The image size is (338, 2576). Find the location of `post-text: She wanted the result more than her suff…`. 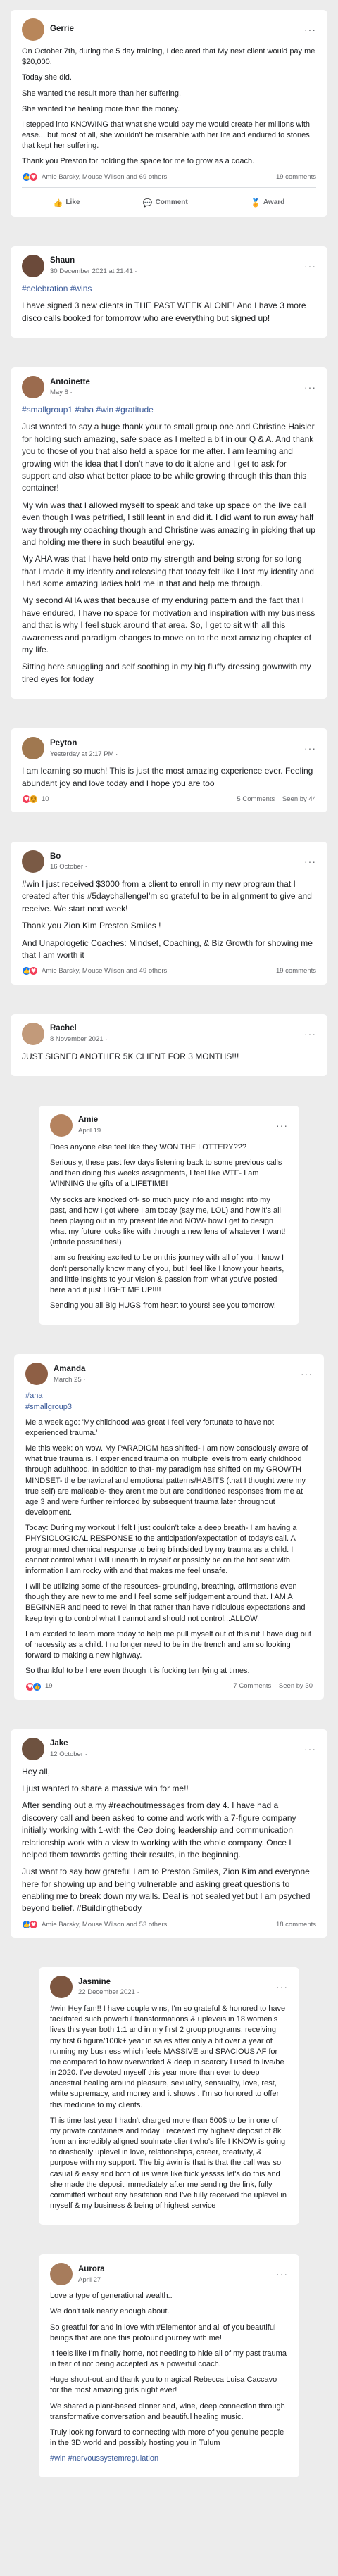

post-text: She wanted the result more than her suff… is located at coordinates (102, 93).